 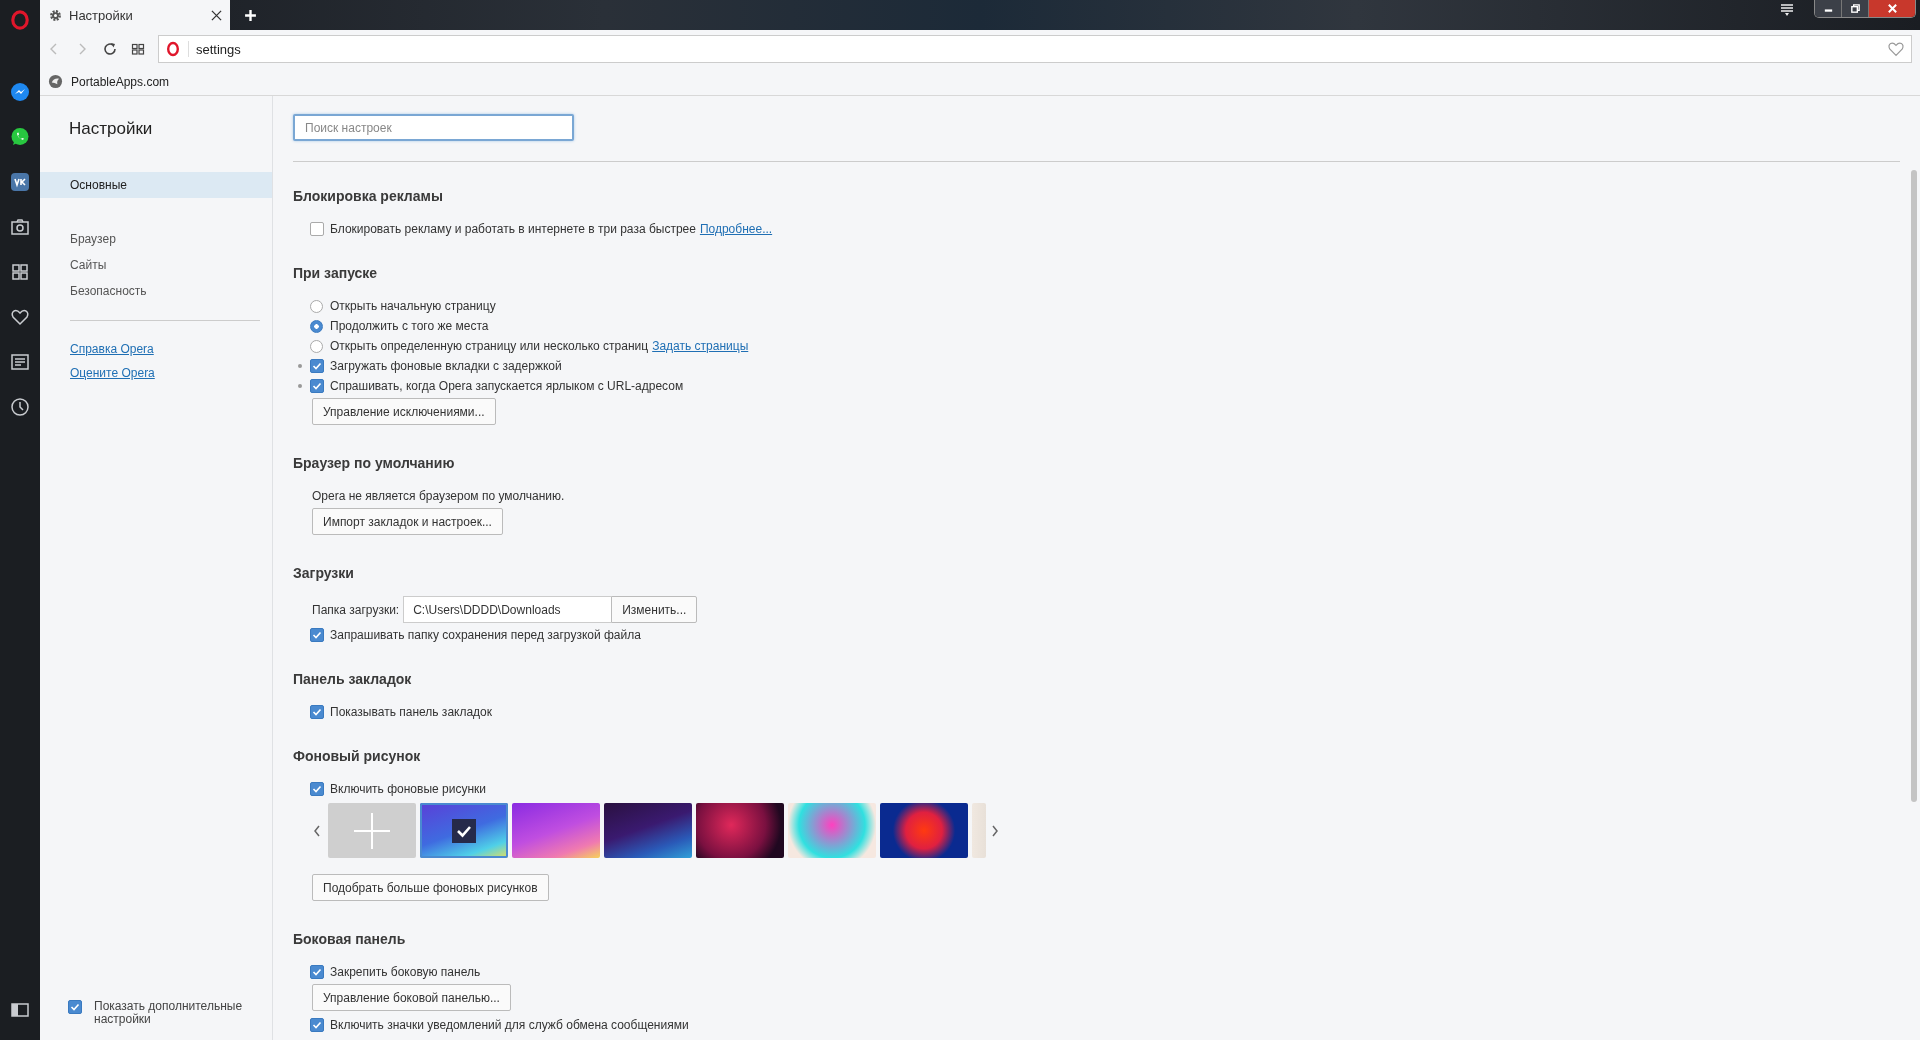 I want to click on restore-button, so click(x=1855, y=8).